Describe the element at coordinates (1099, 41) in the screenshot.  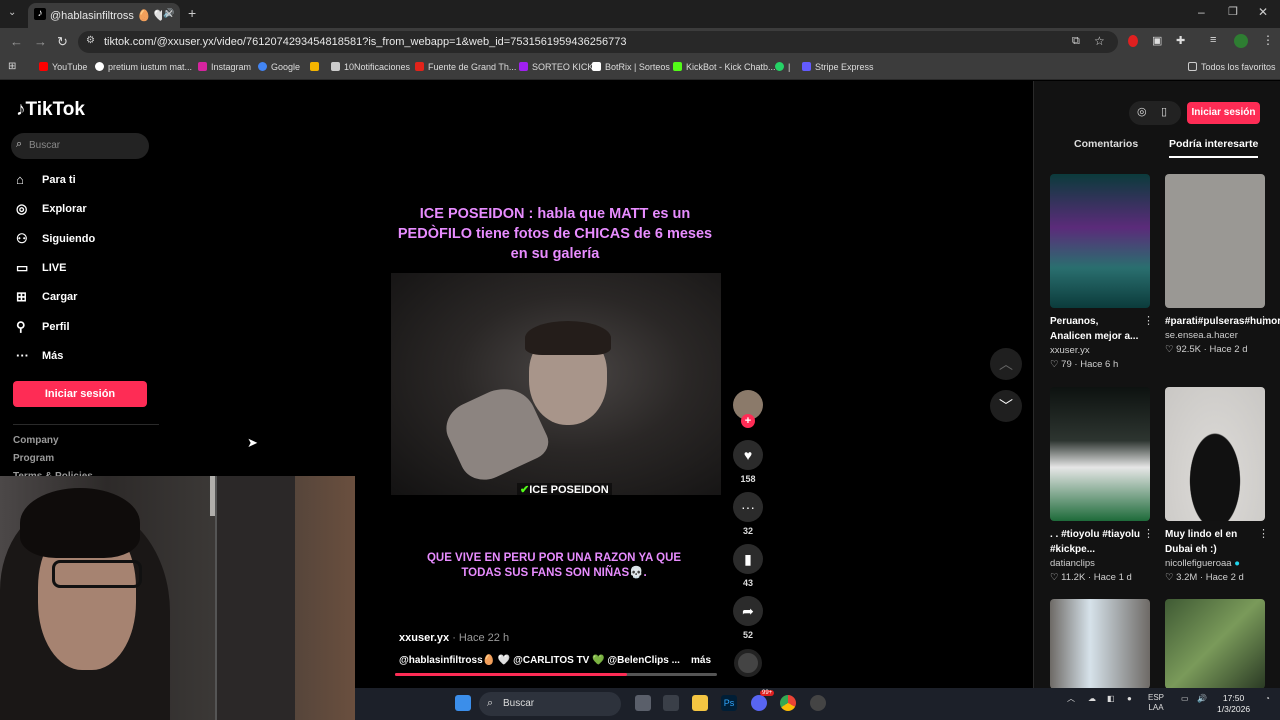
I see `bookmark-star-icon: ☆` at that location.